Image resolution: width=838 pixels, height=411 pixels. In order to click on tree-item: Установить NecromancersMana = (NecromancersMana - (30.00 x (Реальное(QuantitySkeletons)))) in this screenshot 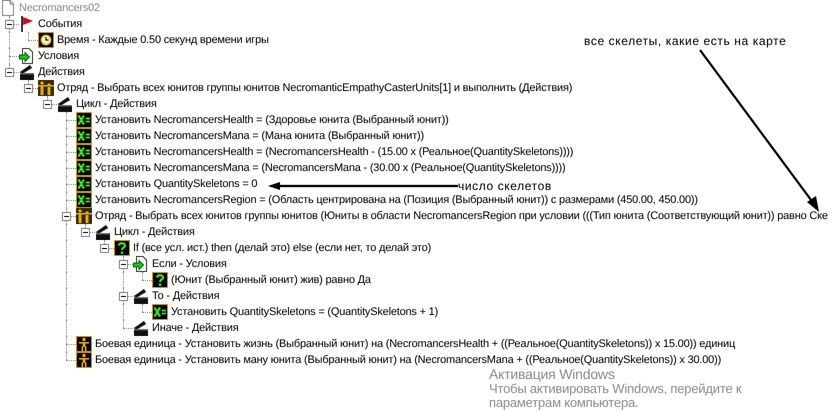, I will do `click(330, 168)`.